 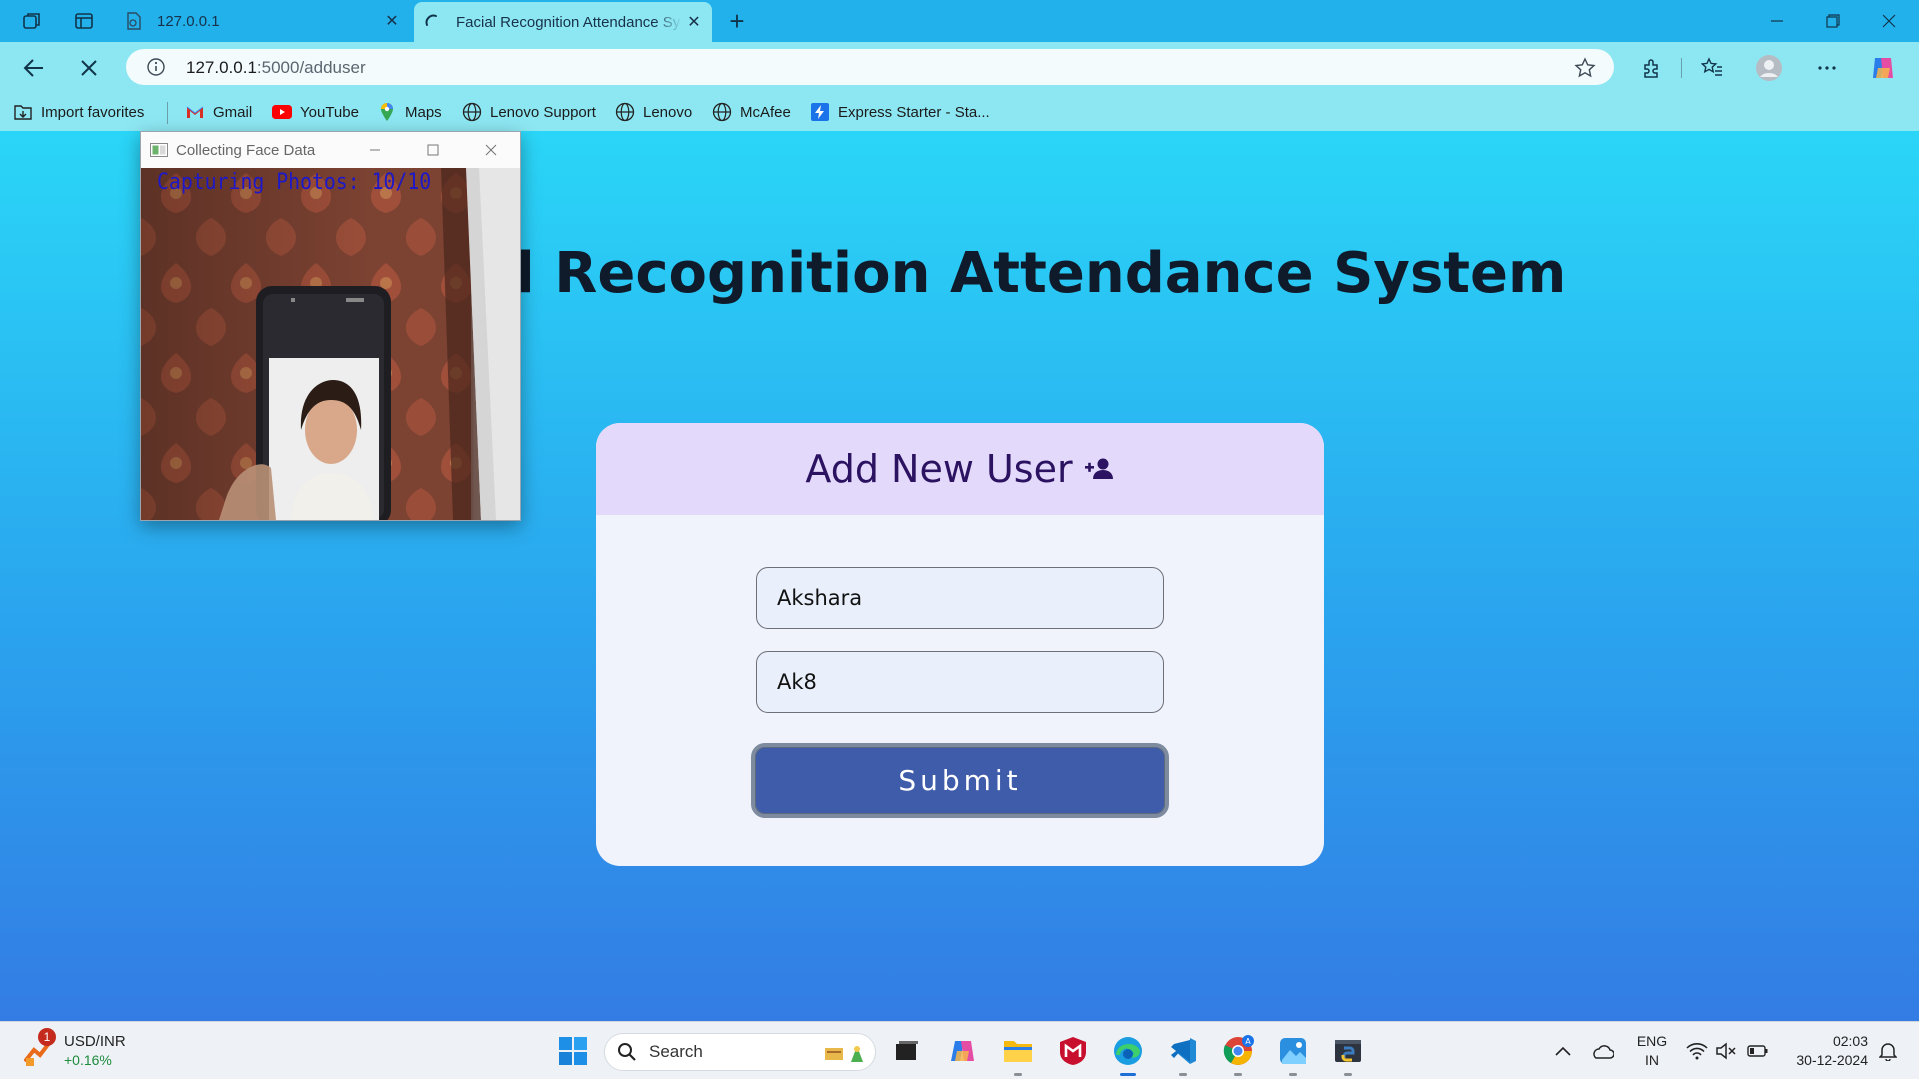 I want to click on taskbar-search: Search, so click(x=740, y=1052).